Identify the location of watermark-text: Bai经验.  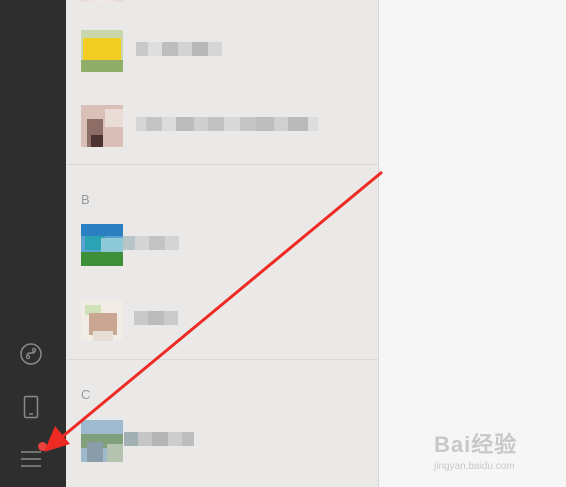
(476, 444).